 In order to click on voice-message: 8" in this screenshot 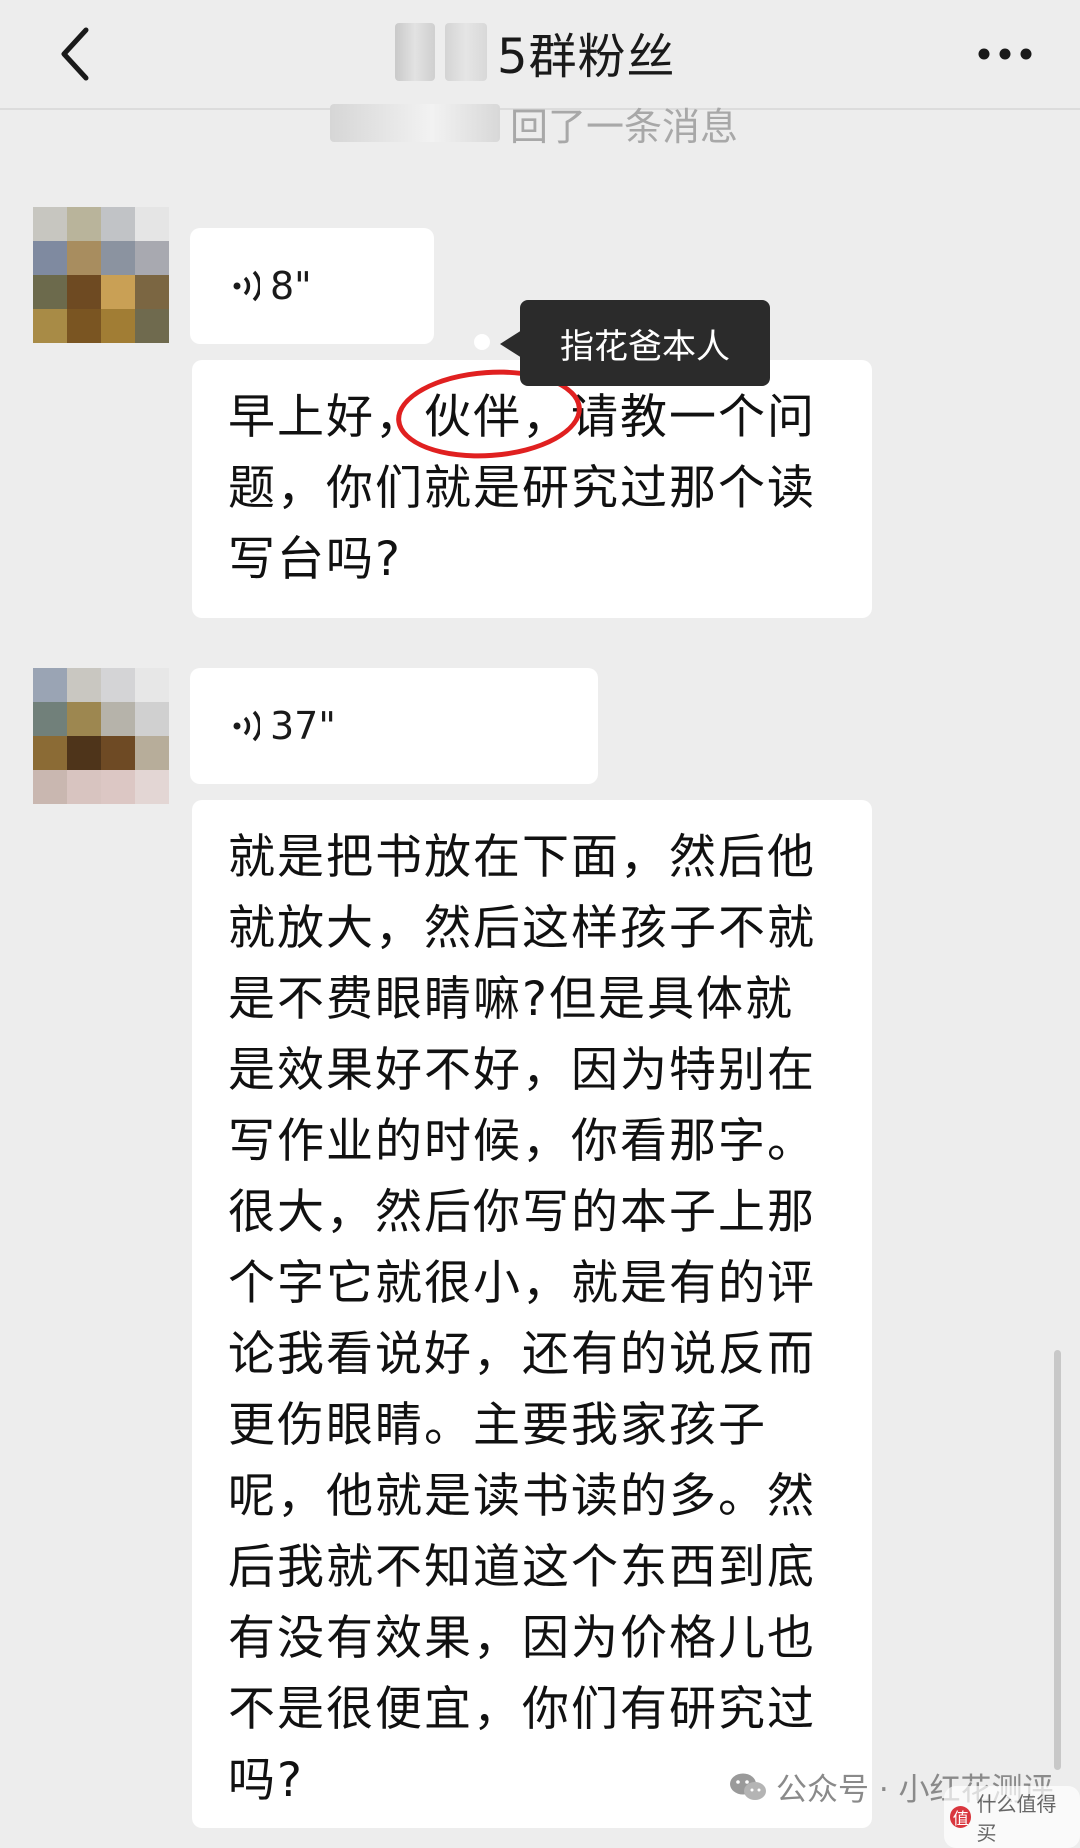, I will do `click(312, 286)`.